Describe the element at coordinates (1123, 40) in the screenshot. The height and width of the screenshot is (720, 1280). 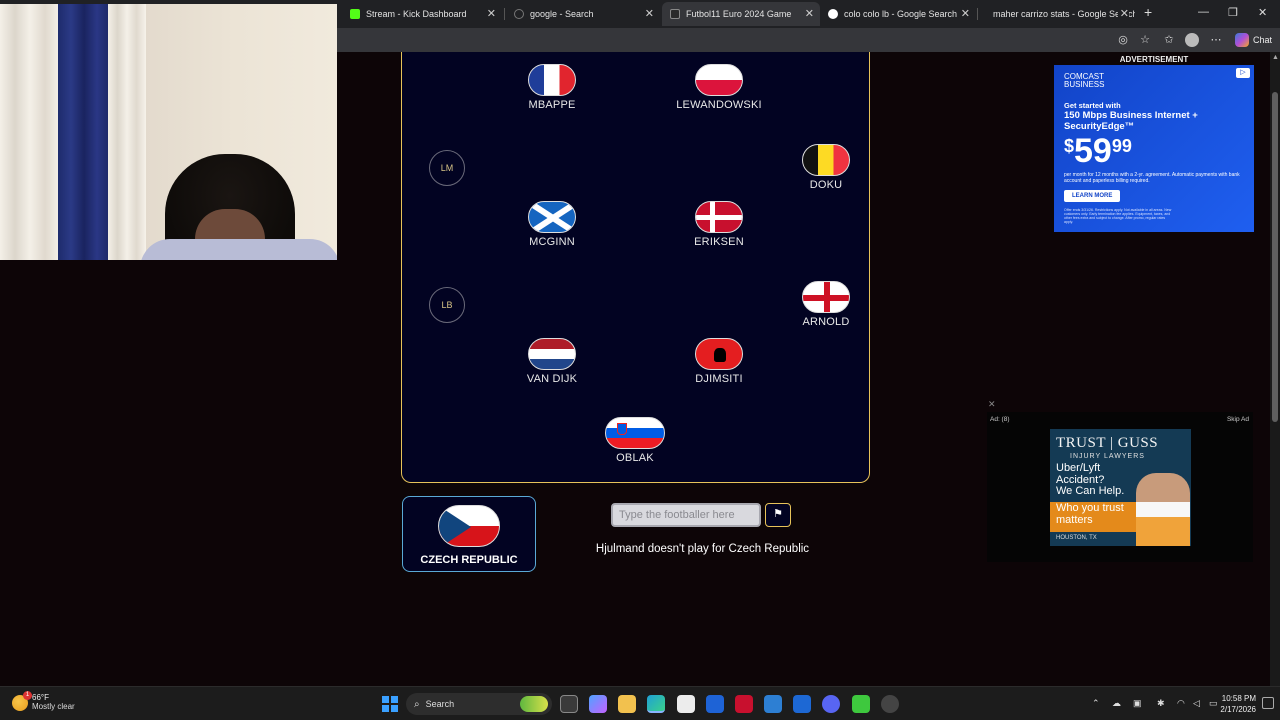
I see `reader-icon: ◎` at that location.